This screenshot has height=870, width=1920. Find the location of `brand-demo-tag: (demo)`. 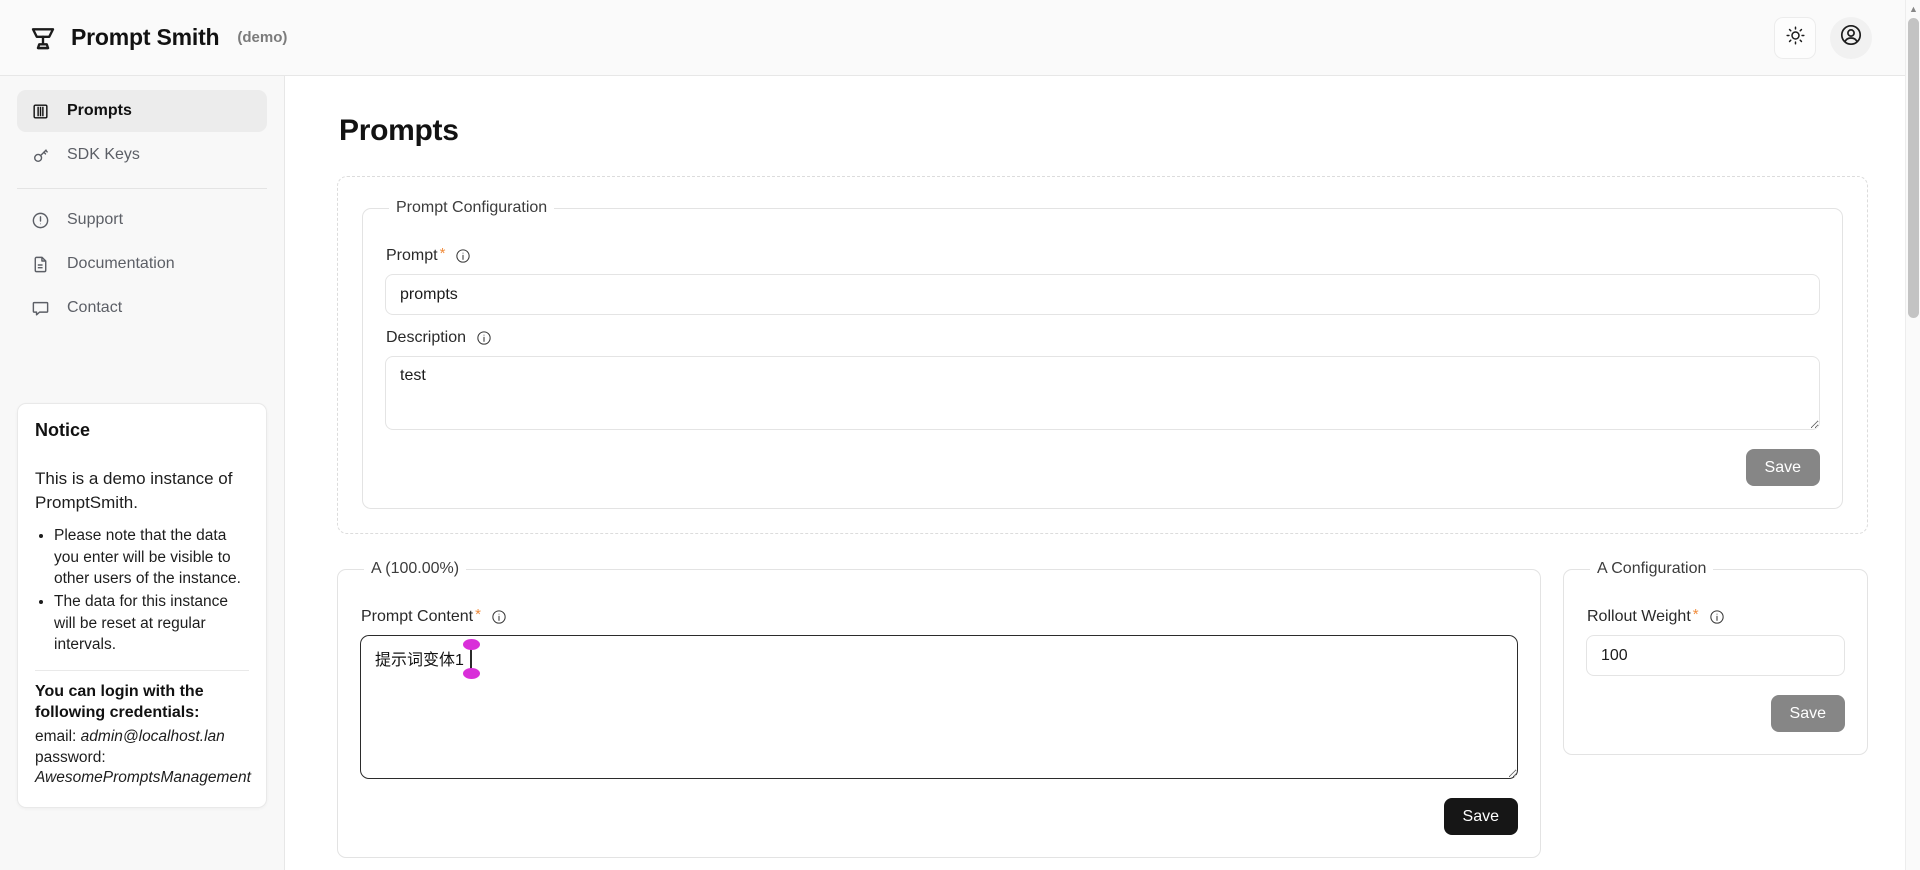

brand-demo-tag: (demo) is located at coordinates (262, 37).